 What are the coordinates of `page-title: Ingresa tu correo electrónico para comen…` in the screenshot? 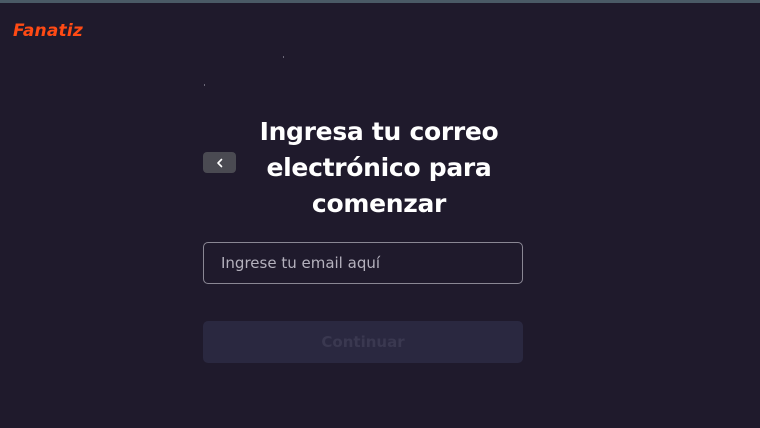 It's located at (379, 167).